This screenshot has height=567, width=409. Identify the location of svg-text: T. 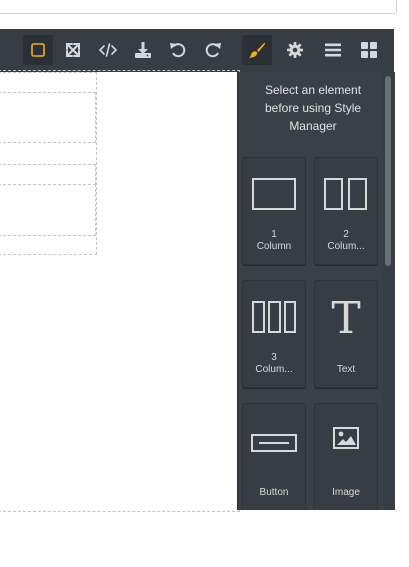
(345, 319).